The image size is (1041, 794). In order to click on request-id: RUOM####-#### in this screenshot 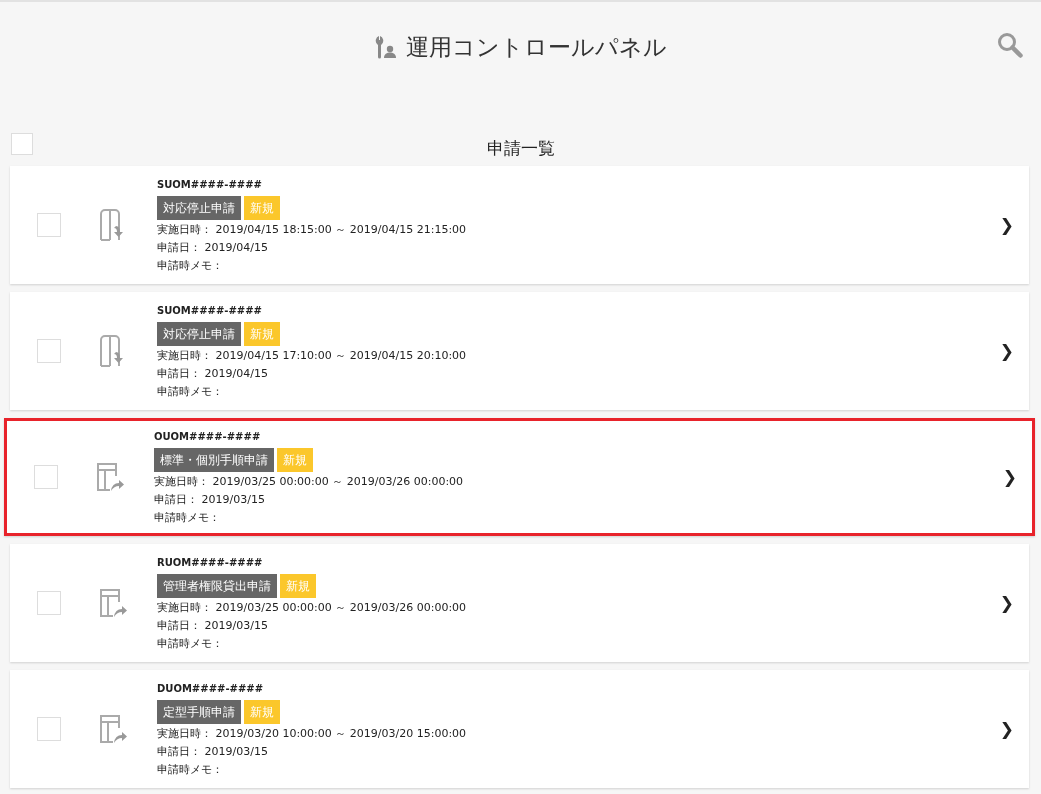, I will do `click(210, 562)`.